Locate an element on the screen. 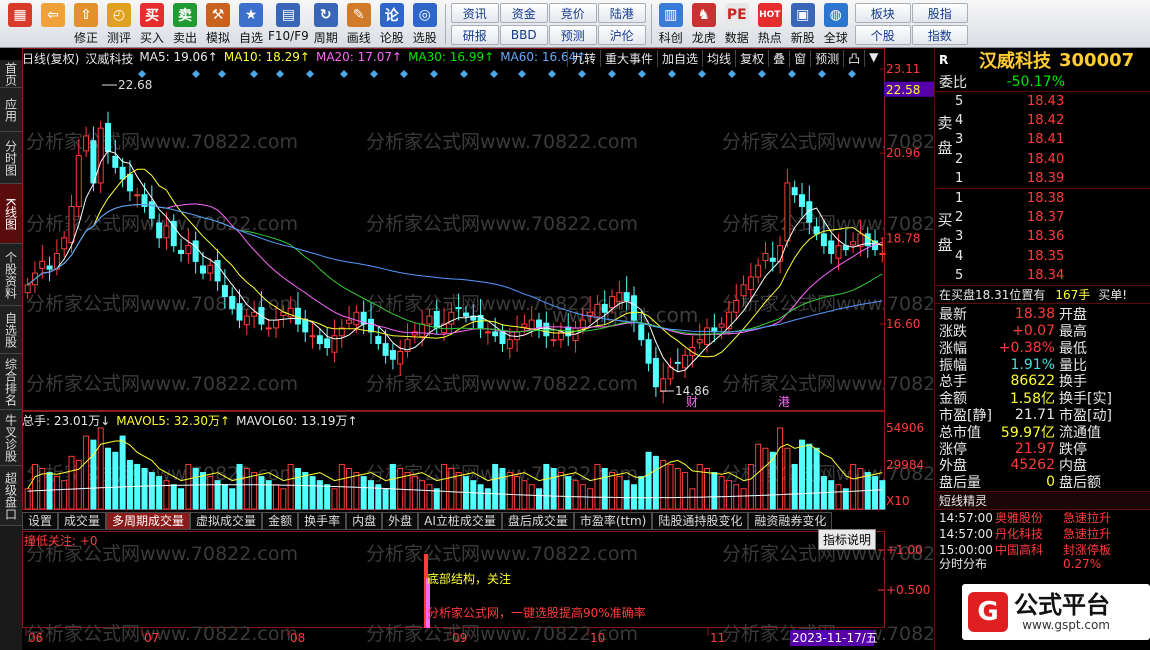 The image size is (1150, 650). indicator-tab-0: 设置 is located at coordinates (40, 521).